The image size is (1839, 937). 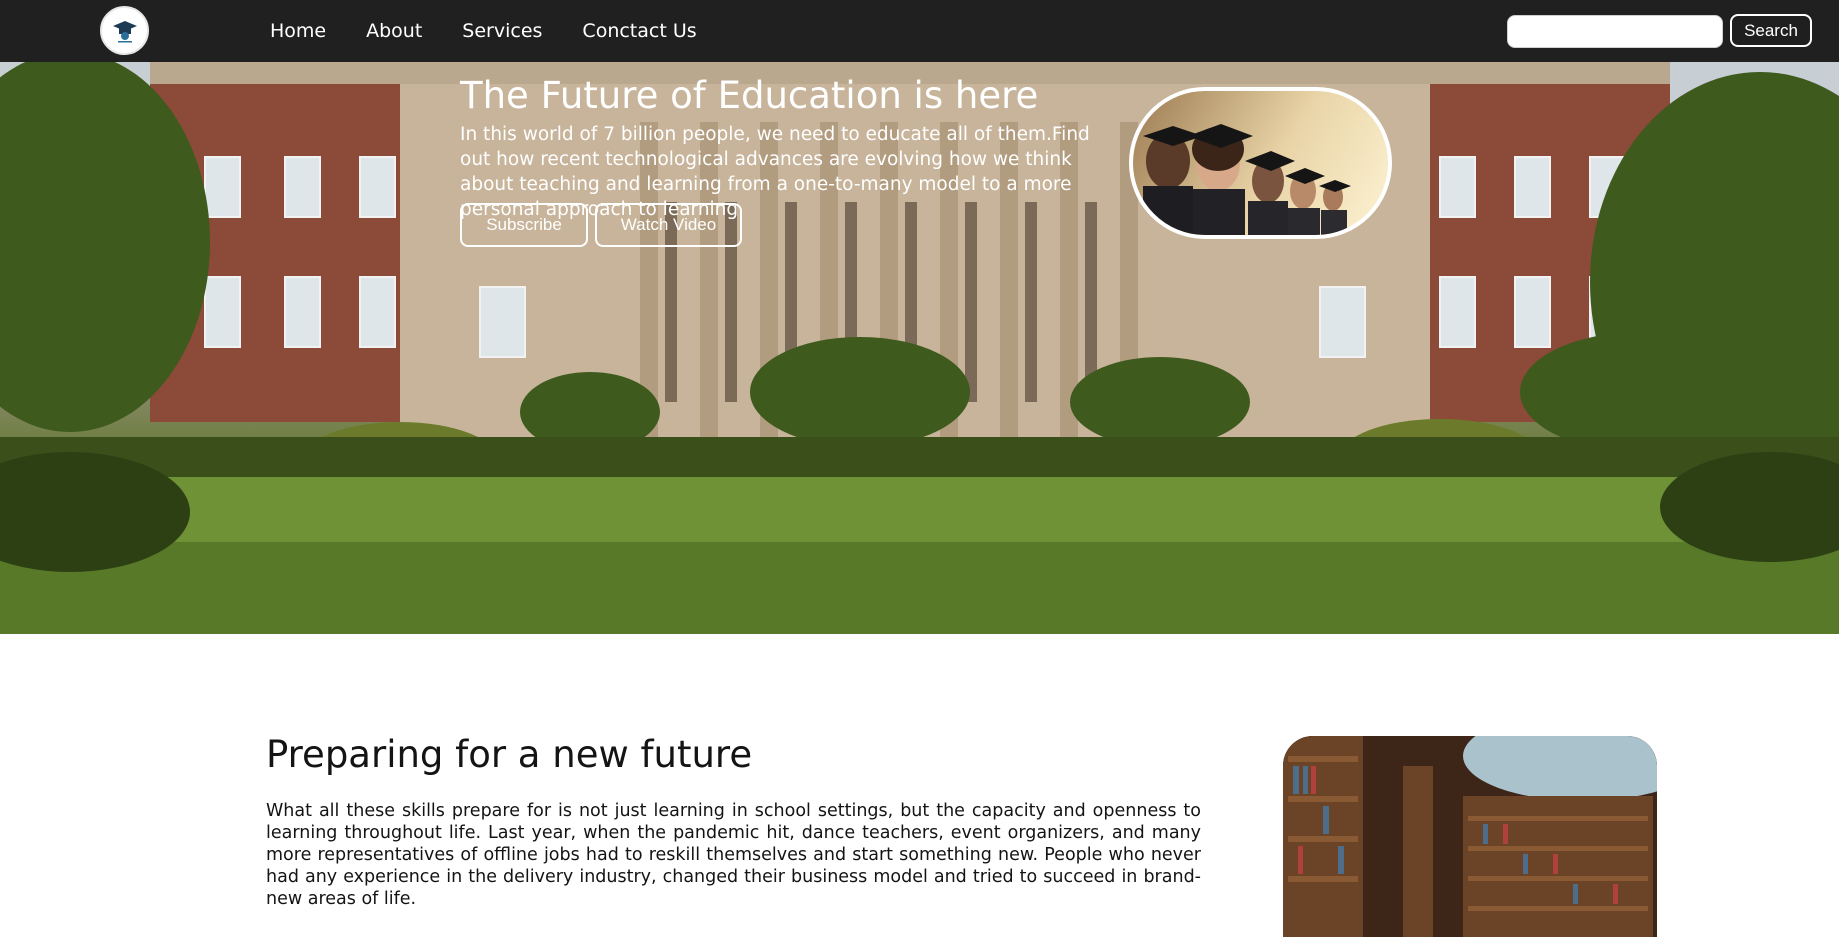 What do you see at coordinates (502, 31) in the screenshot?
I see `nav-link-services: Services` at bounding box center [502, 31].